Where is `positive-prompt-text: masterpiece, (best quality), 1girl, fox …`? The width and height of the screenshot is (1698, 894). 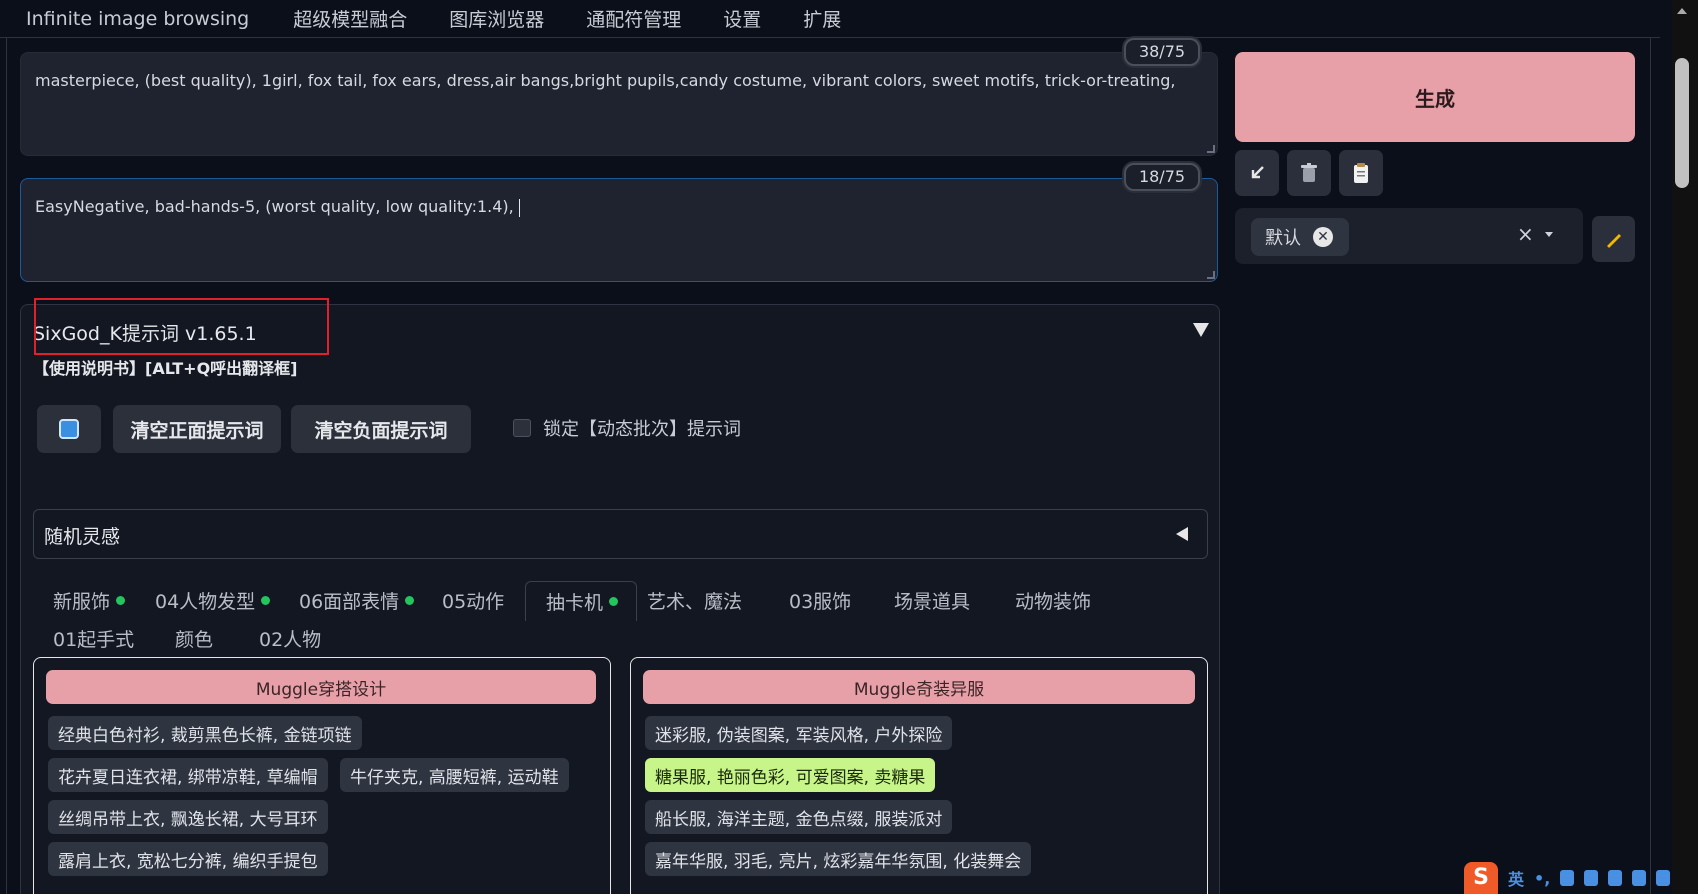 positive-prompt-text: masterpiece, (best quality), 1girl, fox … is located at coordinates (605, 80).